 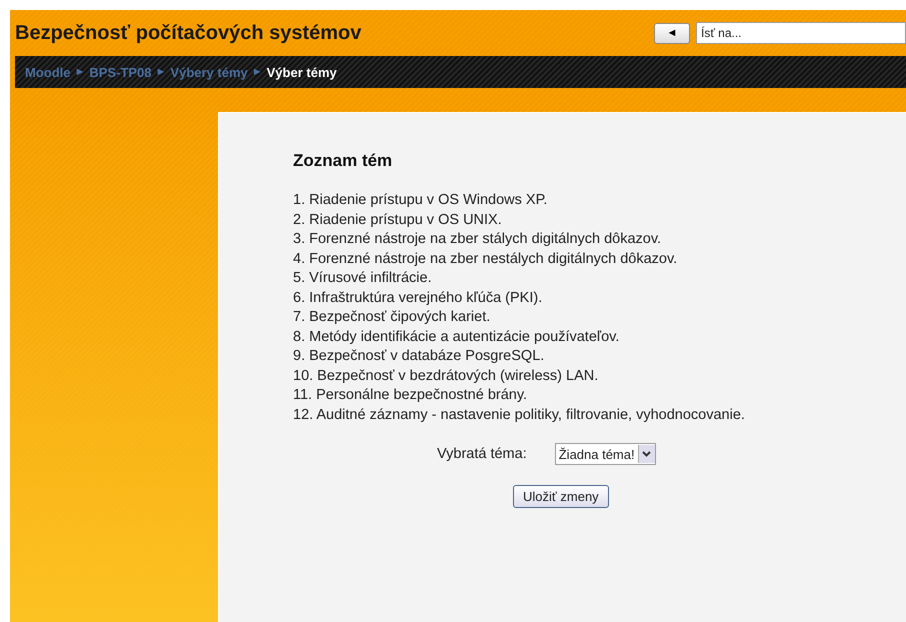 What do you see at coordinates (482, 454) in the screenshot?
I see `select-label: Vybratá téma:` at bounding box center [482, 454].